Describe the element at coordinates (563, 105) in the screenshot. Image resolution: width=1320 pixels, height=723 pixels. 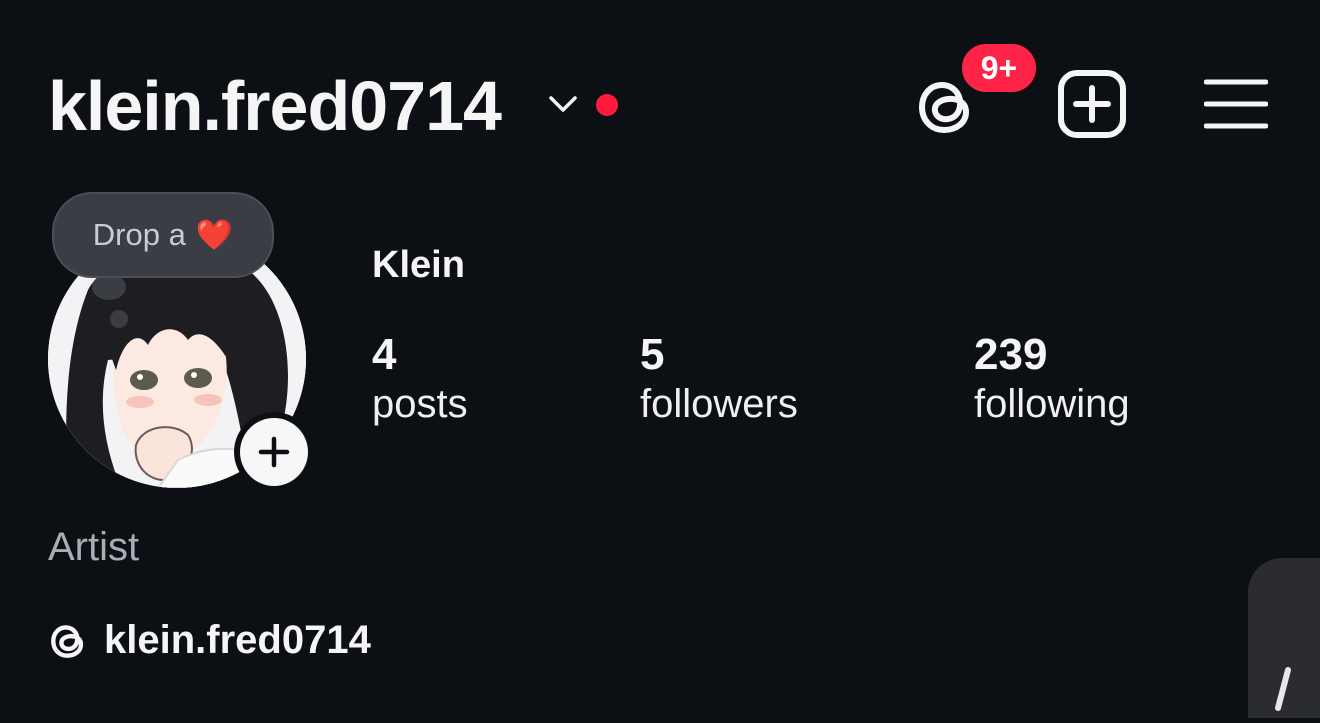
I see `chevron-down-icon` at that location.